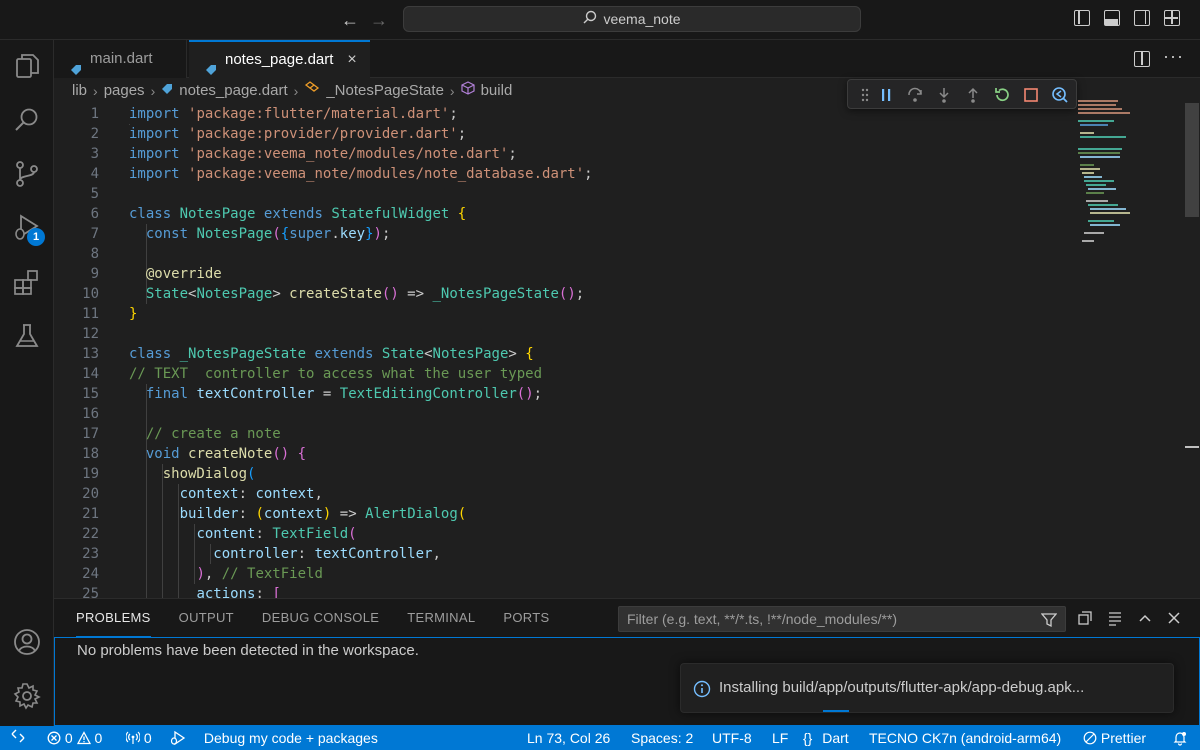 The image size is (1200, 750). What do you see at coordinates (94, 274) in the screenshot?
I see `line-number: 9` at bounding box center [94, 274].